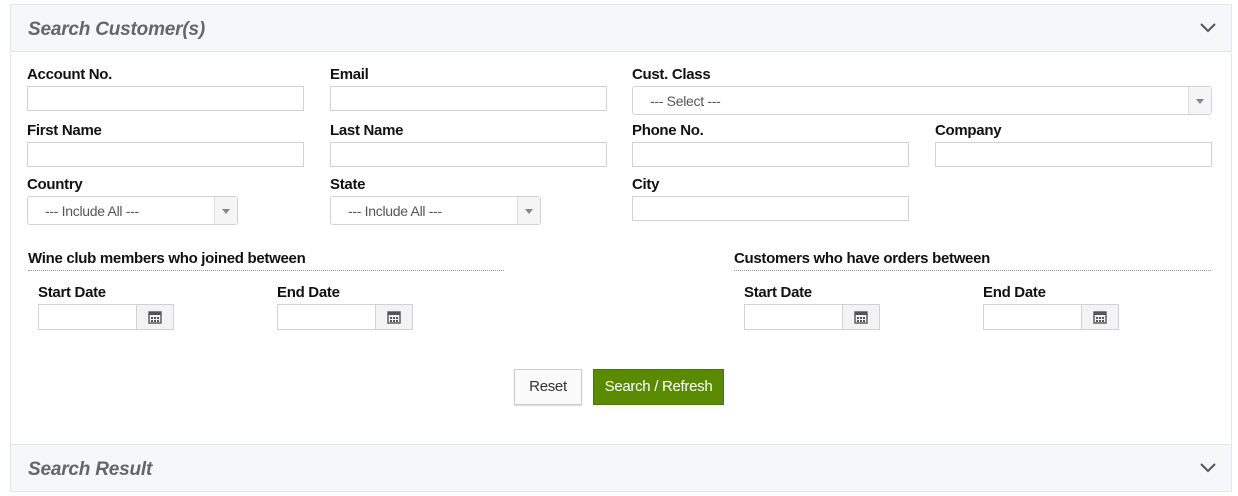 The image size is (1238, 496). What do you see at coordinates (395, 211) in the screenshot?
I see `state-selected: --- Include All ---` at bounding box center [395, 211].